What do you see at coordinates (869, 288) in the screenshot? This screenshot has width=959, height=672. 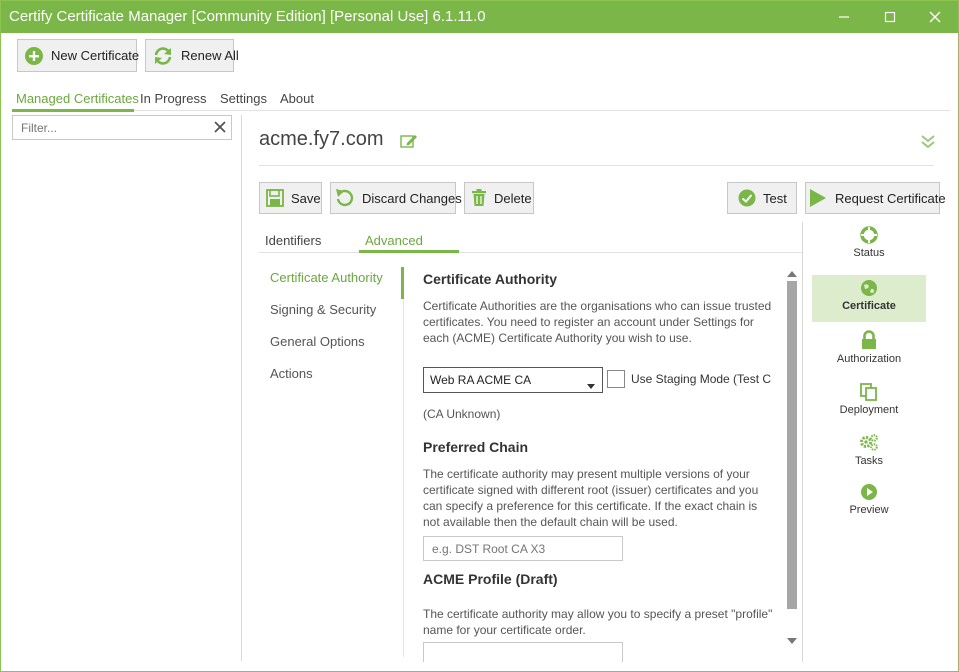 I see `globe-icon` at bounding box center [869, 288].